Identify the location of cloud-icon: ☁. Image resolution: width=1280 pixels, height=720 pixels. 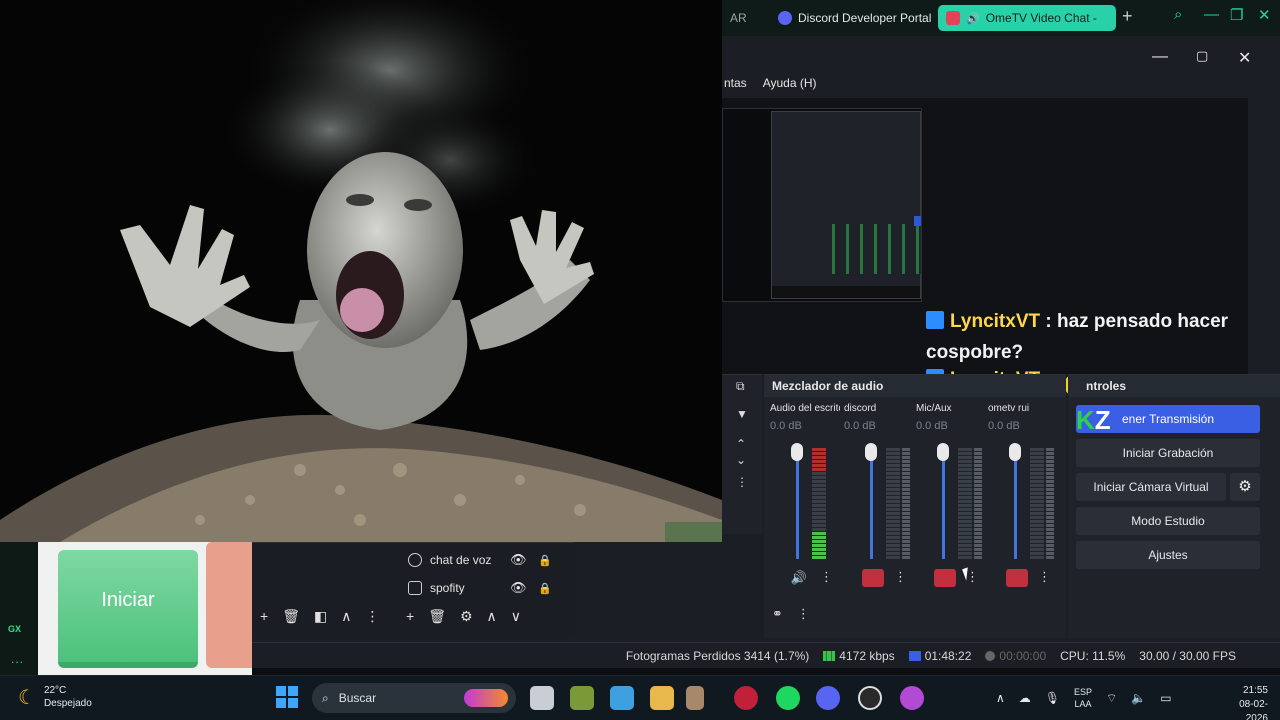
(1025, 698).